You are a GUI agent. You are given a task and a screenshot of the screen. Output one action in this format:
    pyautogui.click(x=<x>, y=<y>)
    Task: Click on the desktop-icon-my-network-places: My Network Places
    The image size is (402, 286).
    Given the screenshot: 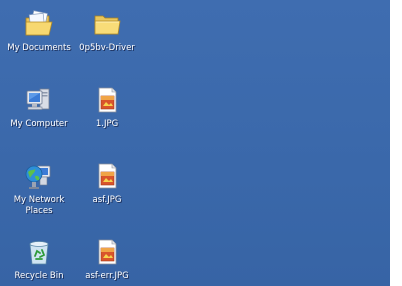 What is the action you would take?
    pyautogui.click(x=39, y=188)
    